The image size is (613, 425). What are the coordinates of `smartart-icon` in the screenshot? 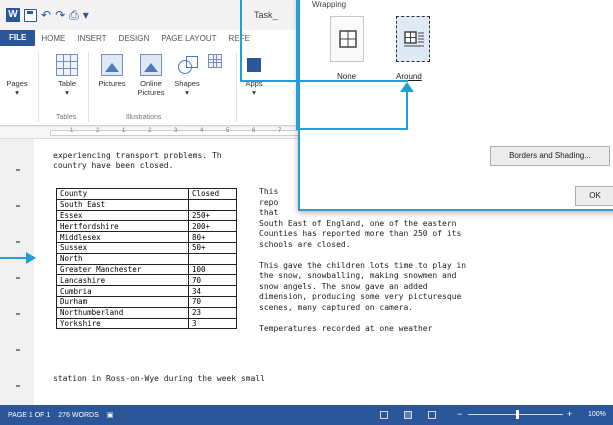 It's located at (215, 61).